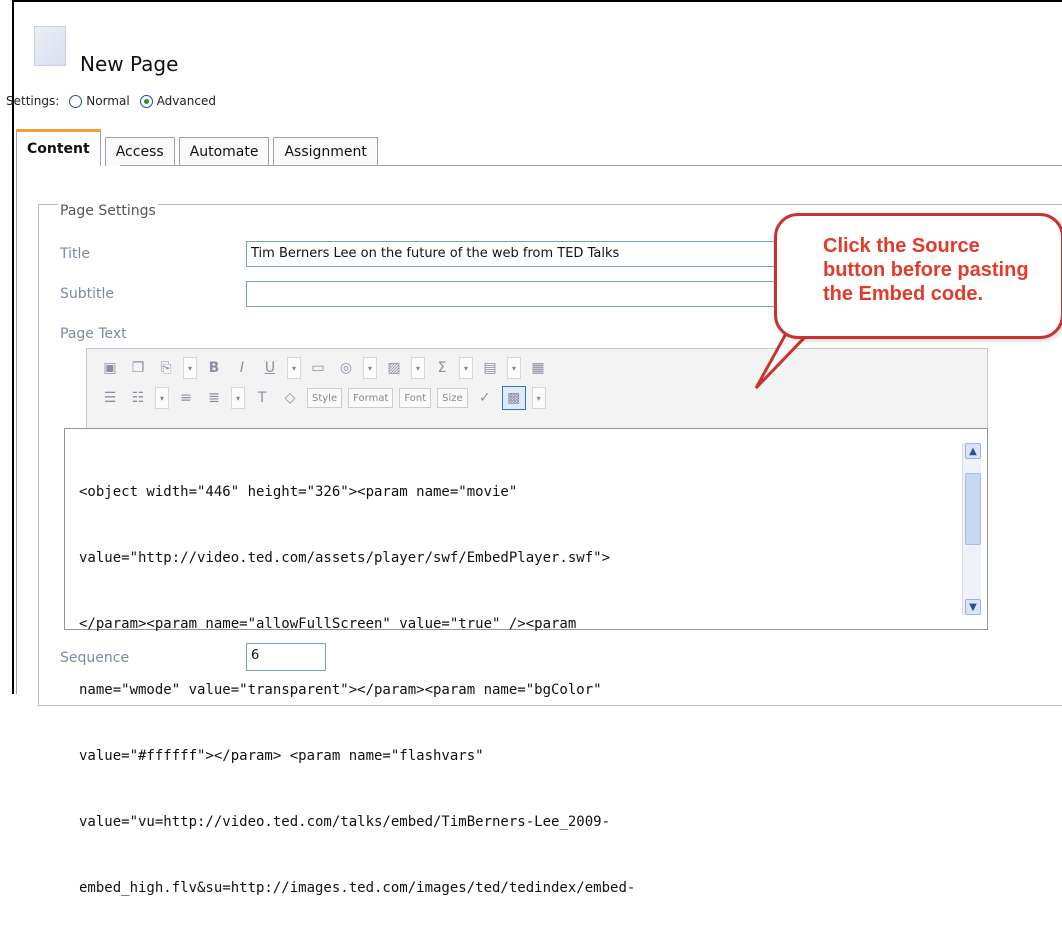 Image resolution: width=1062 pixels, height=943 pixels. I want to click on source-dropdown: ▾, so click(538, 398).